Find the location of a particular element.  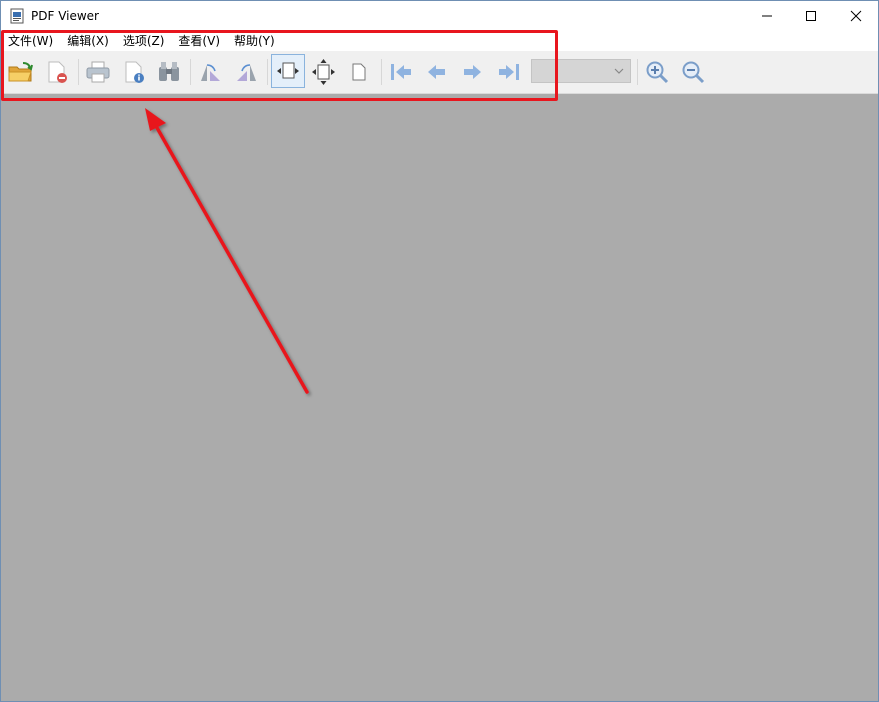

minimize-icon is located at coordinates (767, 16).